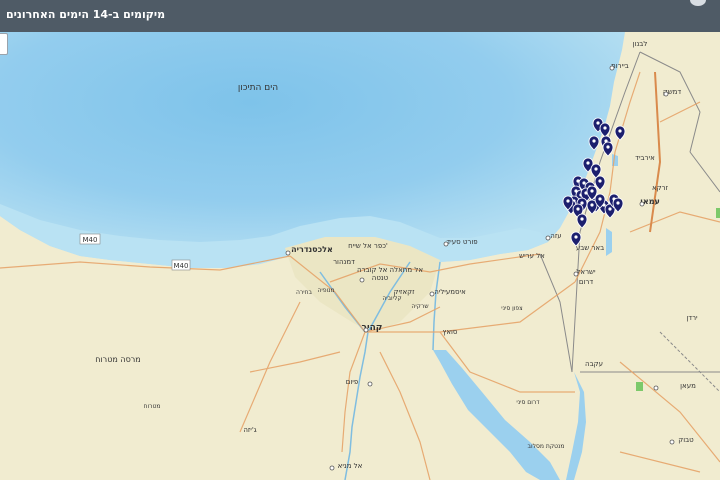 This screenshot has height=480, width=720. What do you see at coordinates (450, 332) in the screenshot?
I see `place-label: סואץ` at bounding box center [450, 332].